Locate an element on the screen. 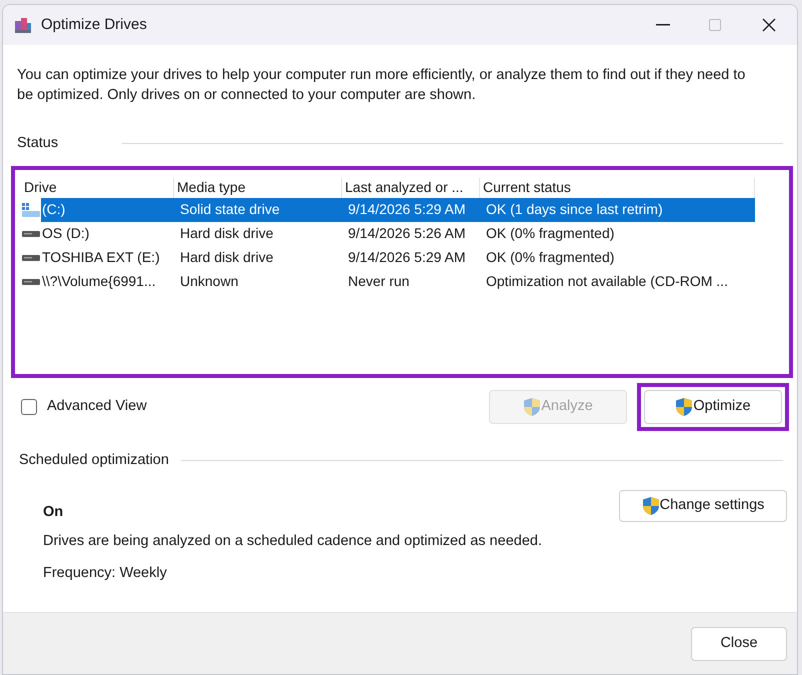 The image size is (802, 675). table-cell: 9/14/2026 5:29 AM is located at coordinates (411, 210).